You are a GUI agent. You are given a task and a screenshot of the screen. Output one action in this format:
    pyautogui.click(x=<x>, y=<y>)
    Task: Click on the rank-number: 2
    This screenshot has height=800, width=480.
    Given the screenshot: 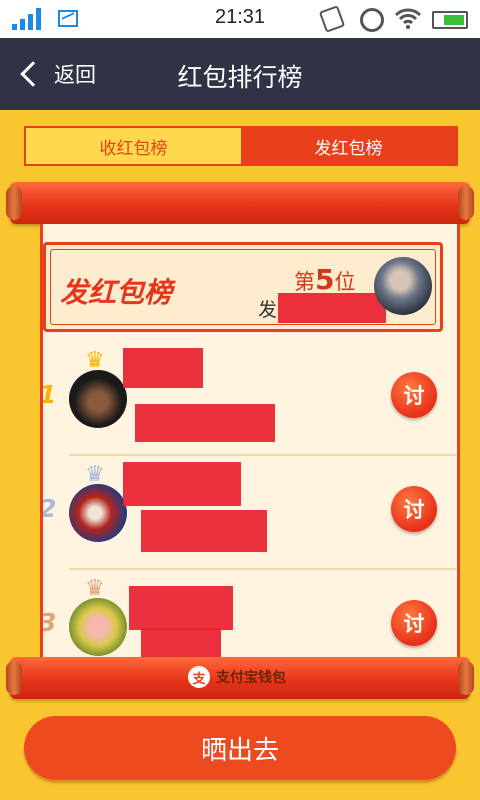 What is the action you would take?
    pyautogui.click(x=48, y=508)
    